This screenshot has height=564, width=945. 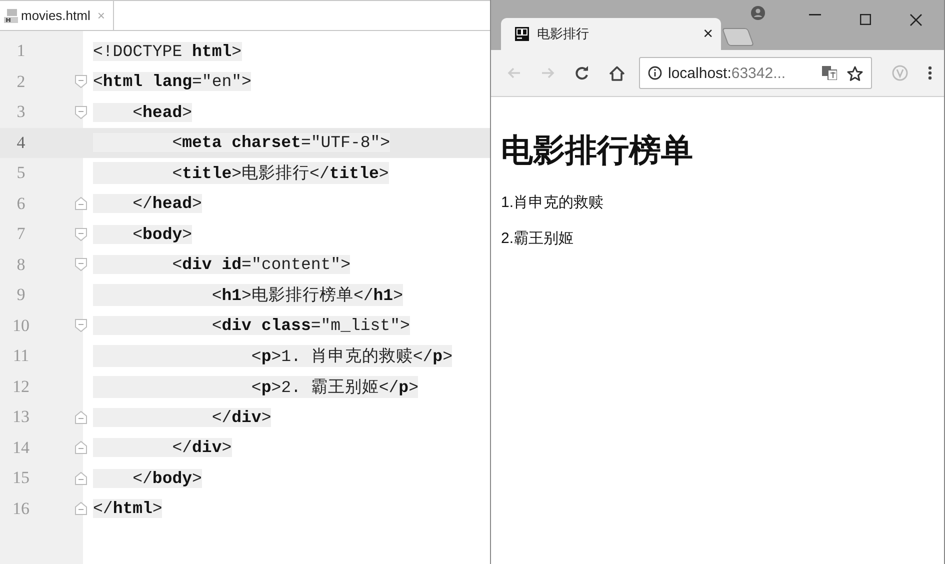 I want to click on page-heading: 电影排行榜单, so click(x=597, y=150).